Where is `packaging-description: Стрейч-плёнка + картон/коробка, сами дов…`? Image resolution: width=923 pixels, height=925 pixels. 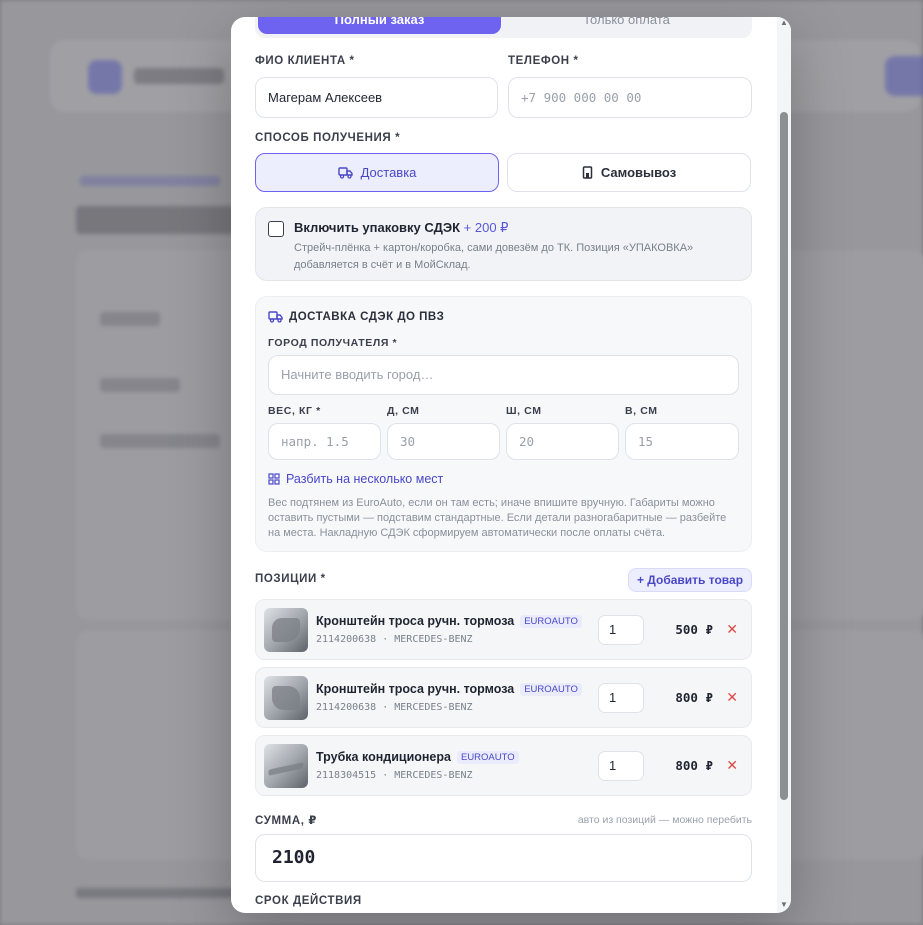
packaging-description: Стрейч-плёнка + картон/коробка, сами дов… is located at coordinates (494, 256).